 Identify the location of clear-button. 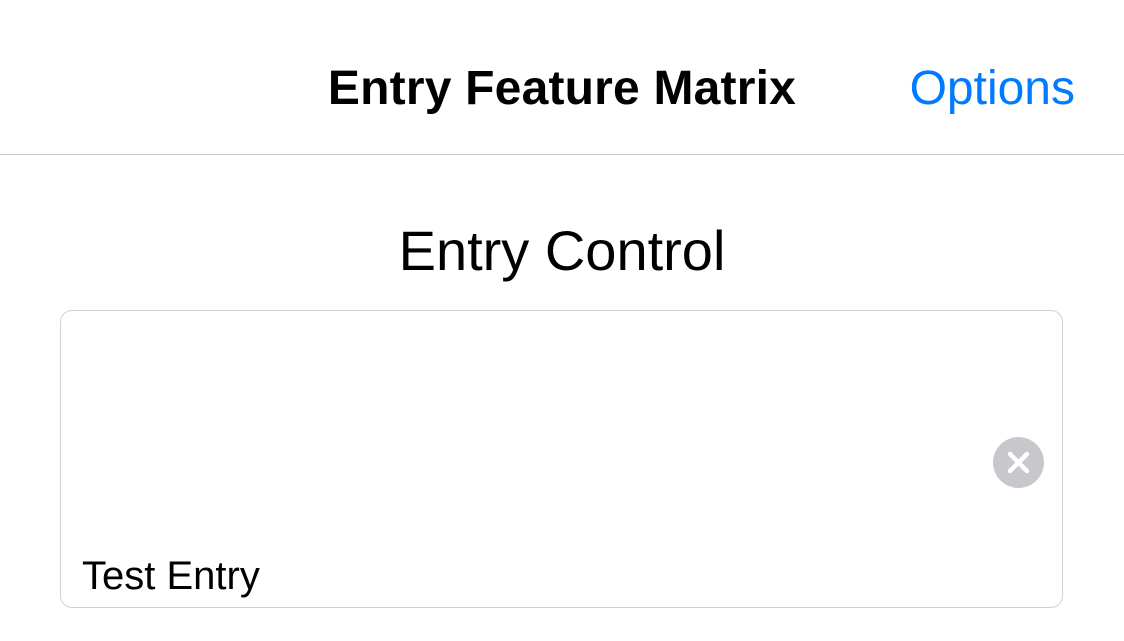
(1018, 462).